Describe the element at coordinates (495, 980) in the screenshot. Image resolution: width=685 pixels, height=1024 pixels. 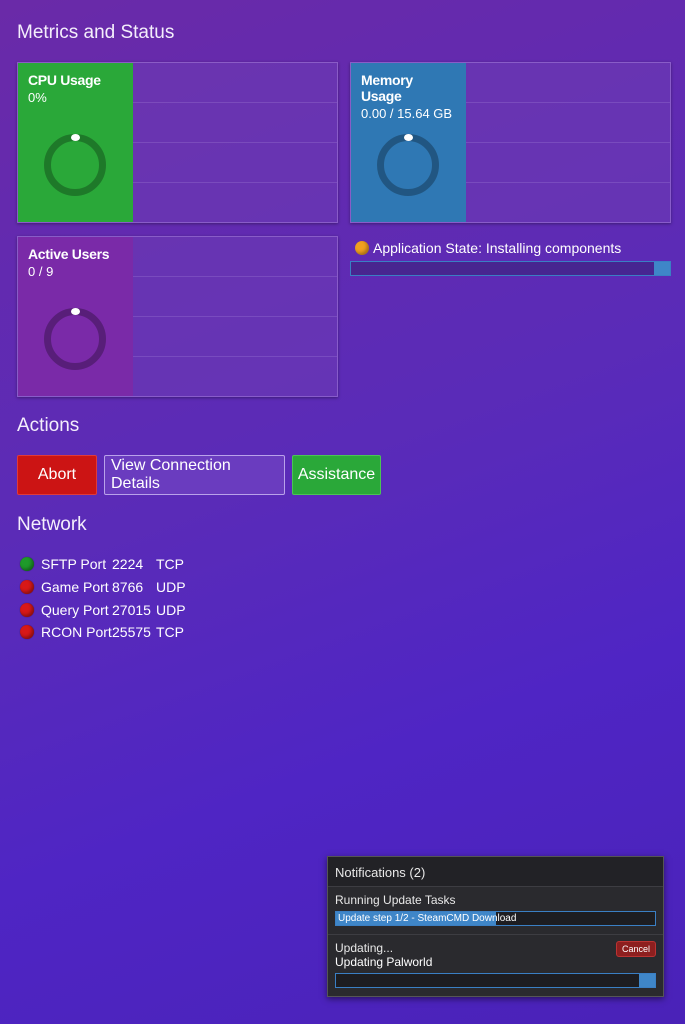
I see `notification-progress` at that location.